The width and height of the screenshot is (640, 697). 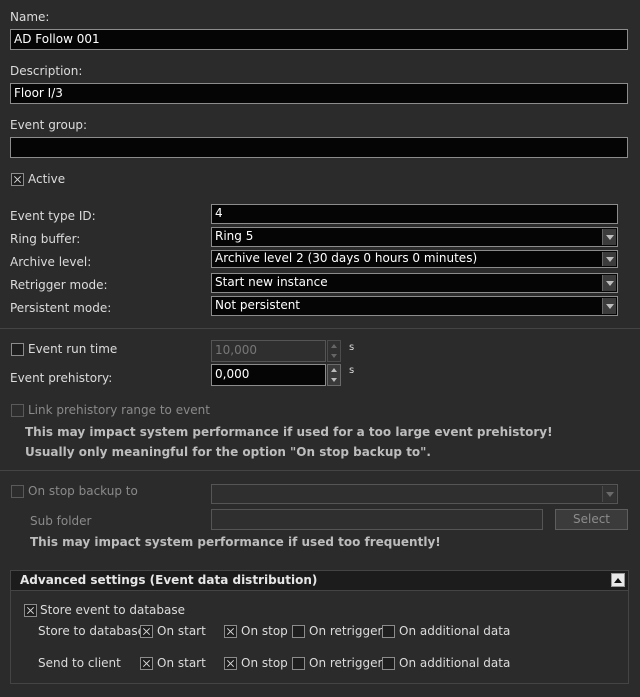 I want to click on store-on-retrigger-label: On retrigger, so click(x=346, y=631).